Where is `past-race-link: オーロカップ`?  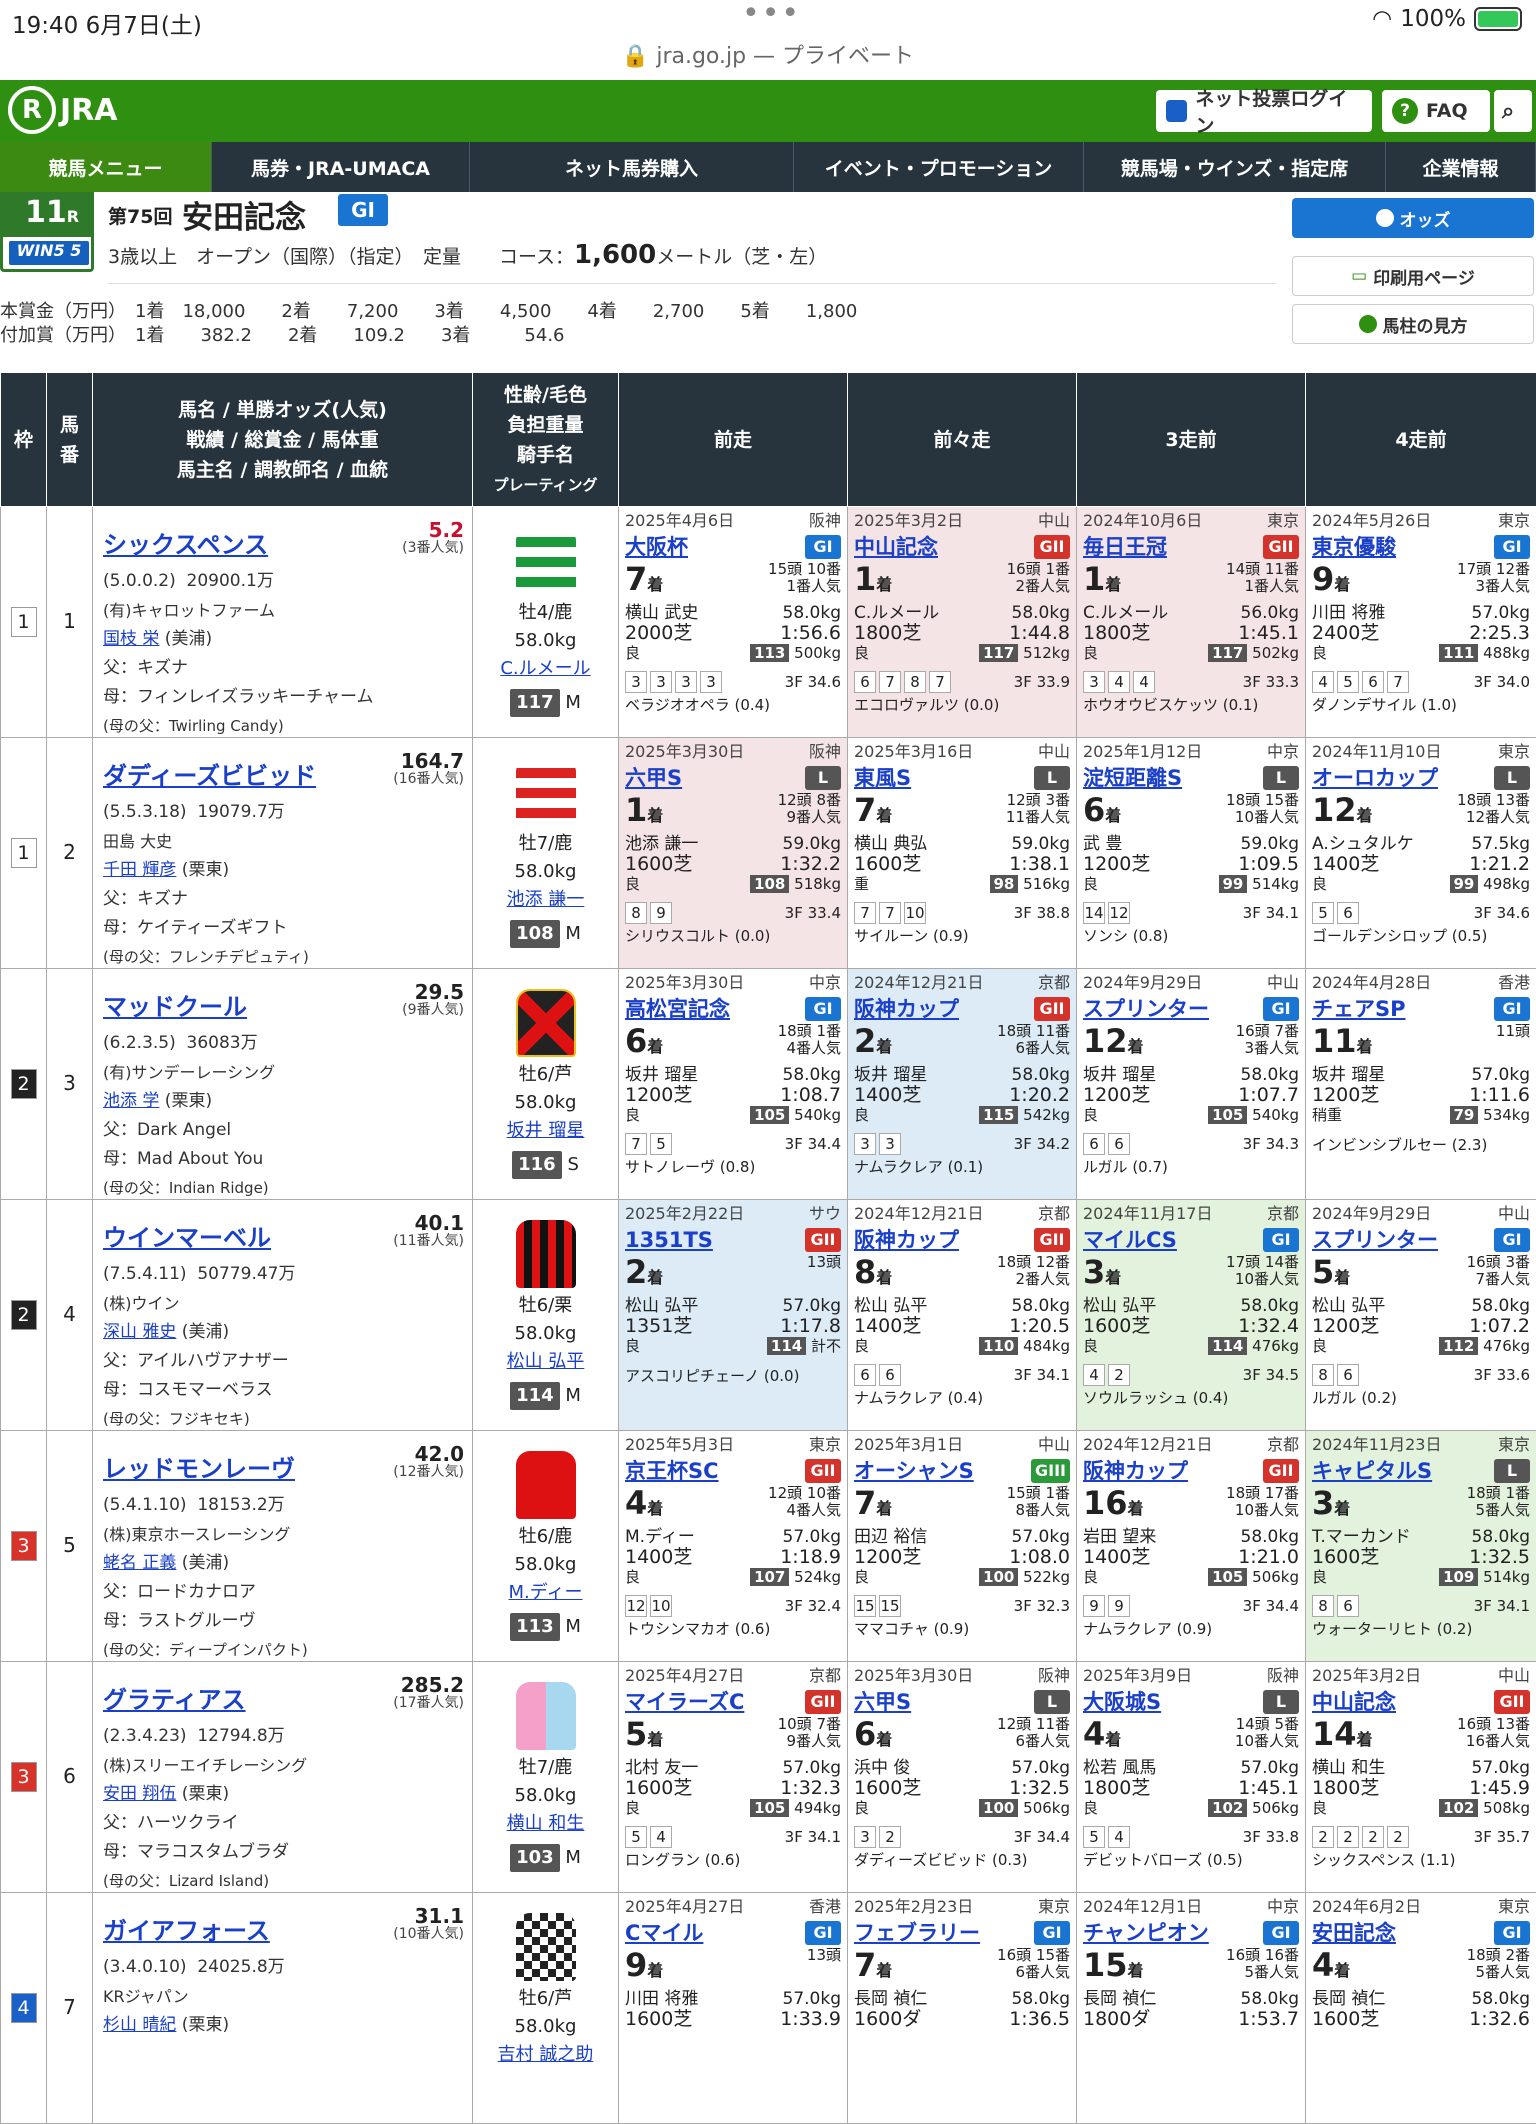 past-race-link: オーロカップ is located at coordinates (1375, 778).